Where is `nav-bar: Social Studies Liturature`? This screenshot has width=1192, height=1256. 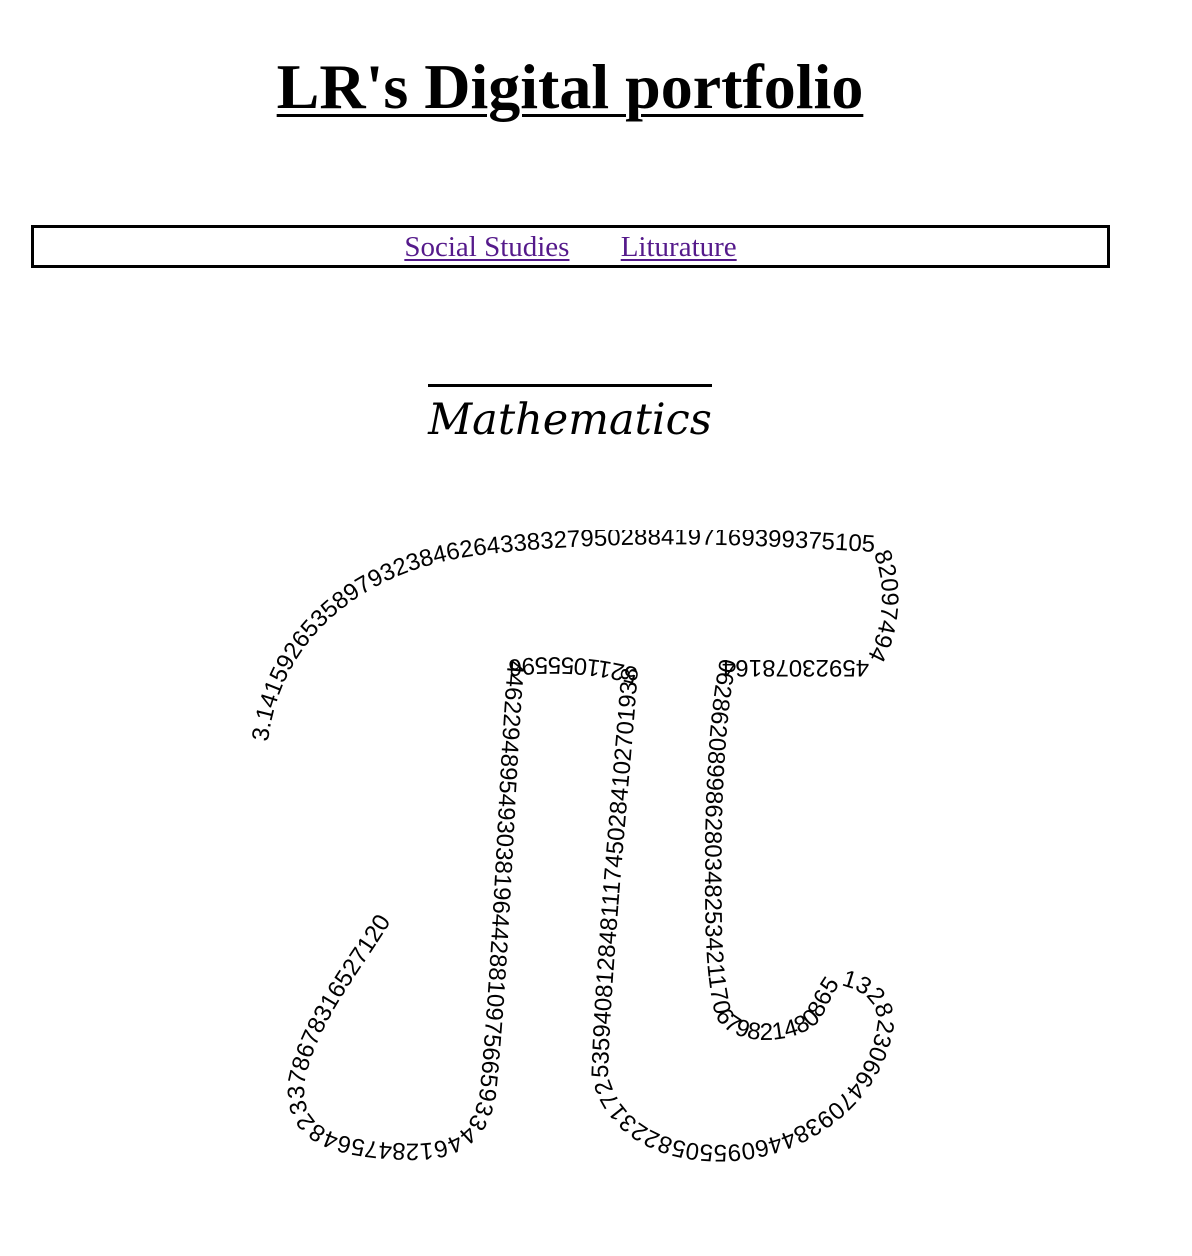 nav-bar: Social Studies Liturature is located at coordinates (570, 246).